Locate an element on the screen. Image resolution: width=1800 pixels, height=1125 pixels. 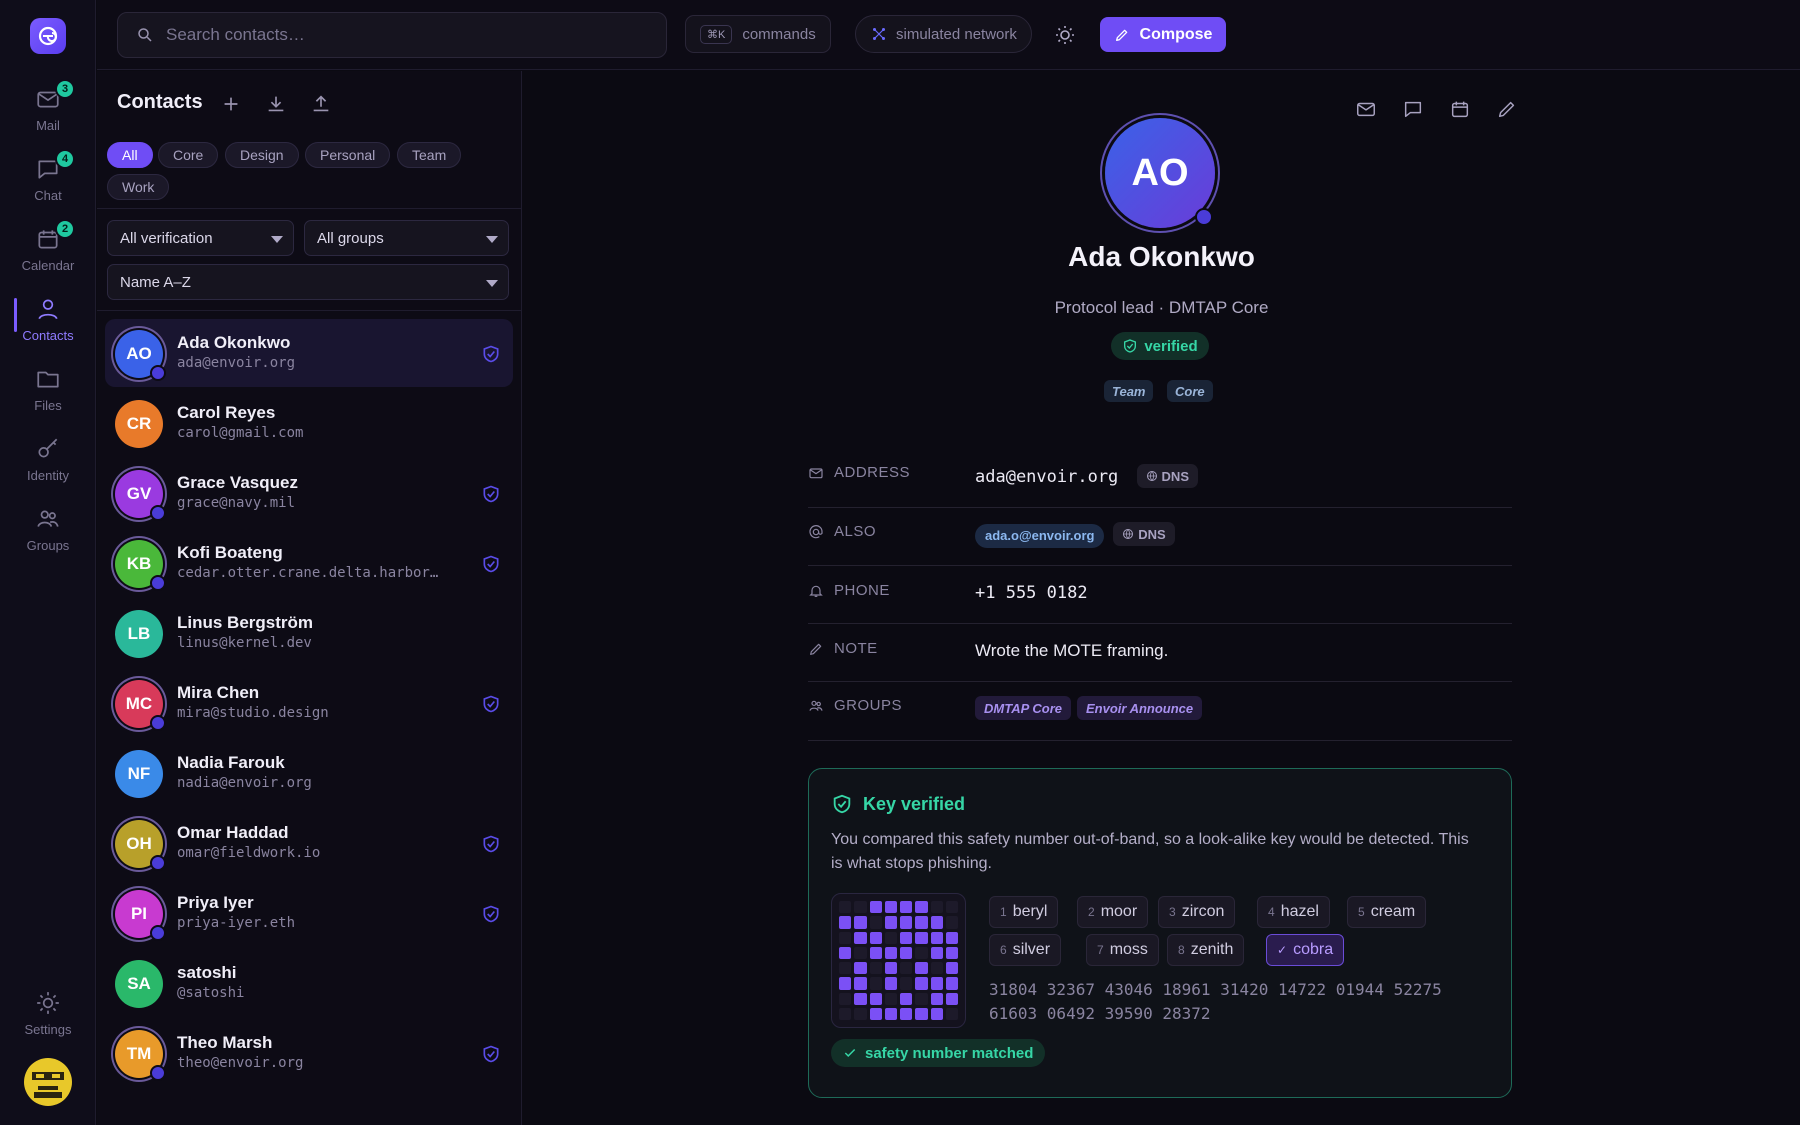
nav-chat: 4 Chat is located at coordinates (48, 182).